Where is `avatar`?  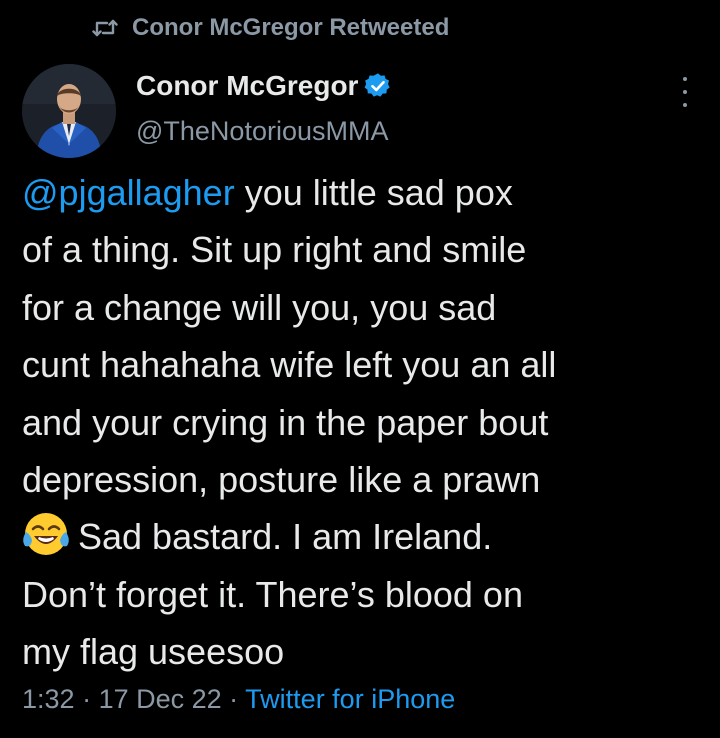 avatar is located at coordinates (69, 111).